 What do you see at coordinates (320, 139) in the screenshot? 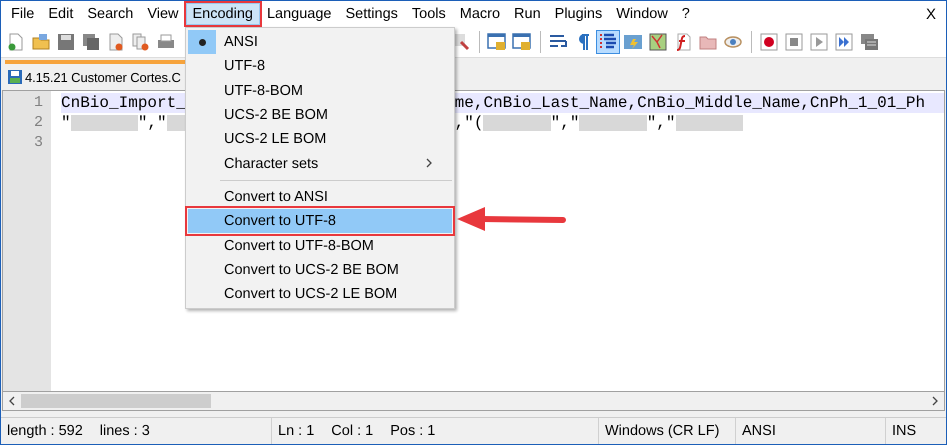
I see `menu-item: UCS-2 LE BOM` at bounding box center [320, 139].